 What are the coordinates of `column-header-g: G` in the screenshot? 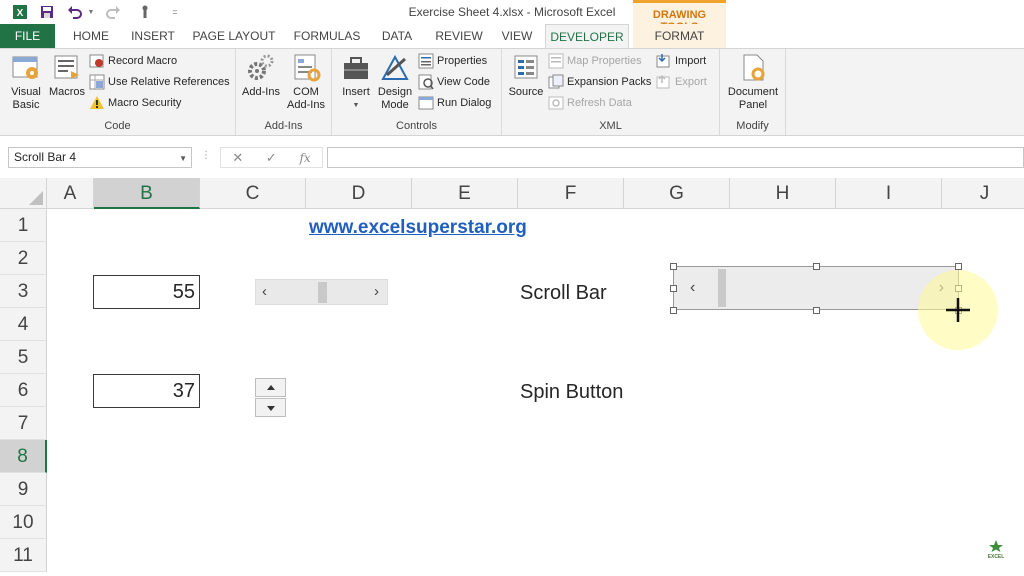 It's located at (677, 193).